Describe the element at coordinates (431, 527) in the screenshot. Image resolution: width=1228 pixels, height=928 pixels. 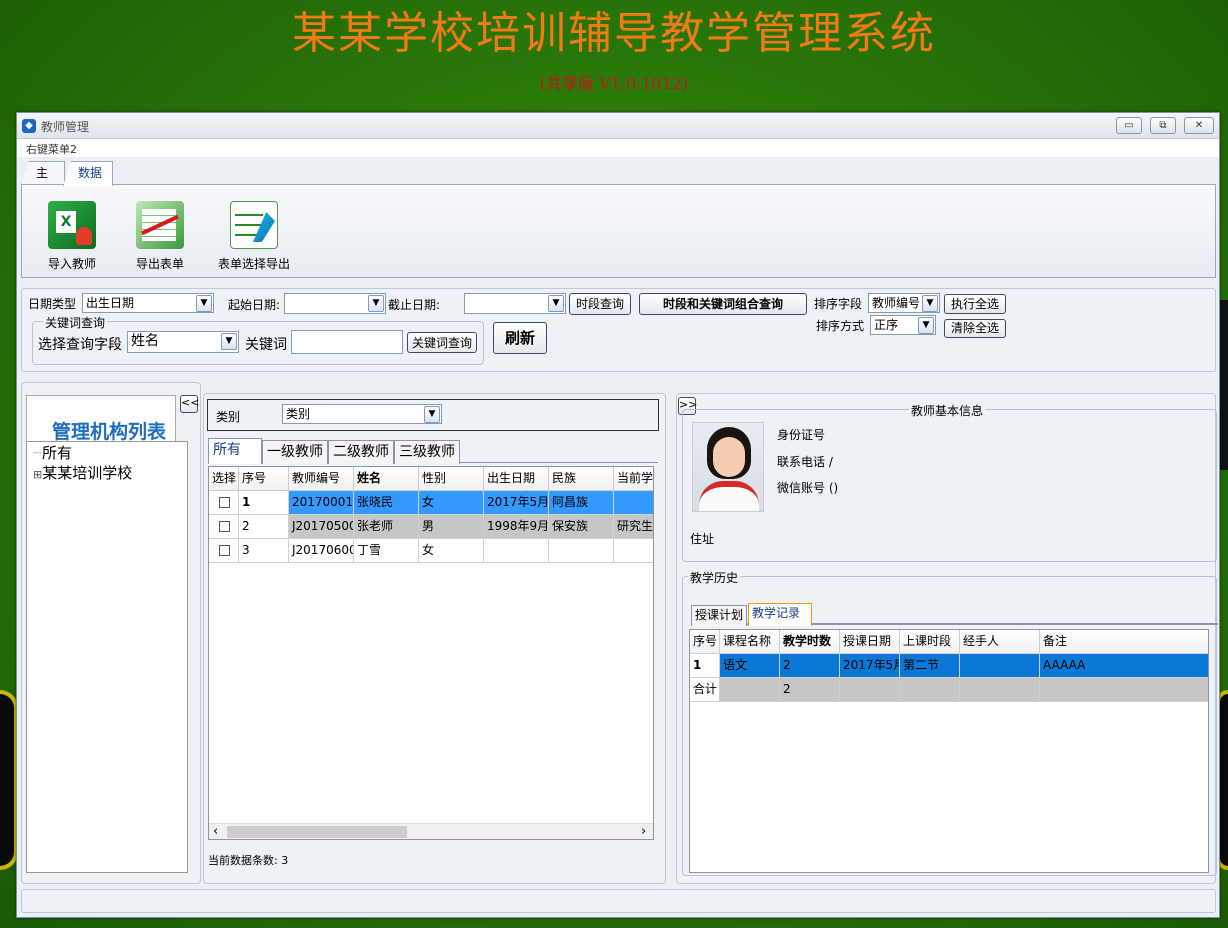
I see `table-row: 2 J20170500 张老师 男 1998年9月 保安族 研究生` at that location.